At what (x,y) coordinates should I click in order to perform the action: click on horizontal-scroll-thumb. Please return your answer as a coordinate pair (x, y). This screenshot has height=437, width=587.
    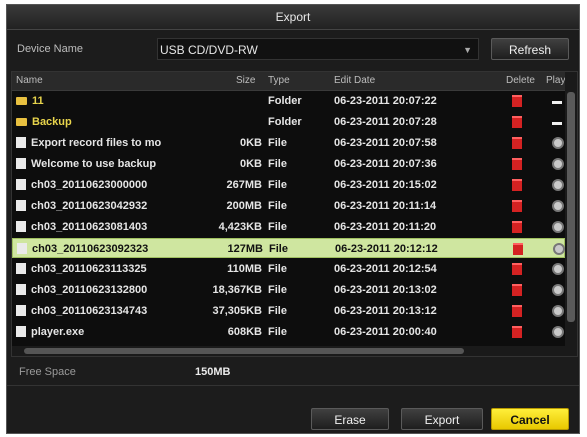
    Looking at the image, I should click on (244, 351).